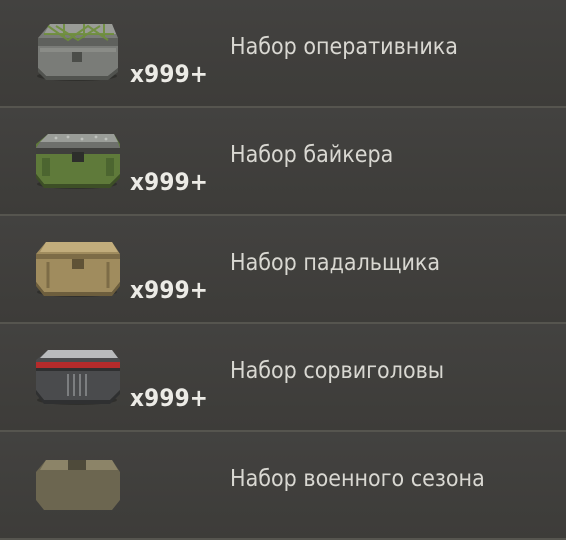  Describe the element at coordinates (344, 47) in the screenshot. I see `item-name: Набор оперативника` at that location.